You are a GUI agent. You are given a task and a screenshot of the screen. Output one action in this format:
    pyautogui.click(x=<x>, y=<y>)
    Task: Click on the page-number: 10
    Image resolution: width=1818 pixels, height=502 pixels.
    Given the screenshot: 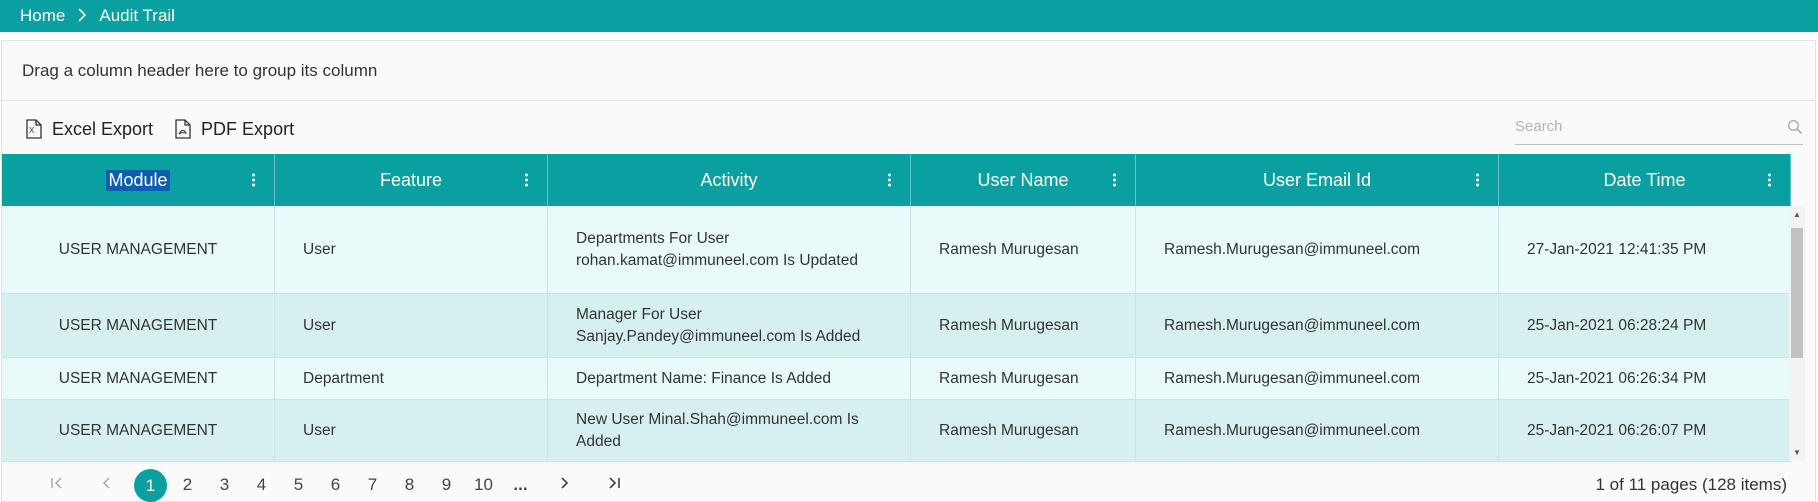 What is the action you would take?
    pyautogui.click(x=483, y=485)
    